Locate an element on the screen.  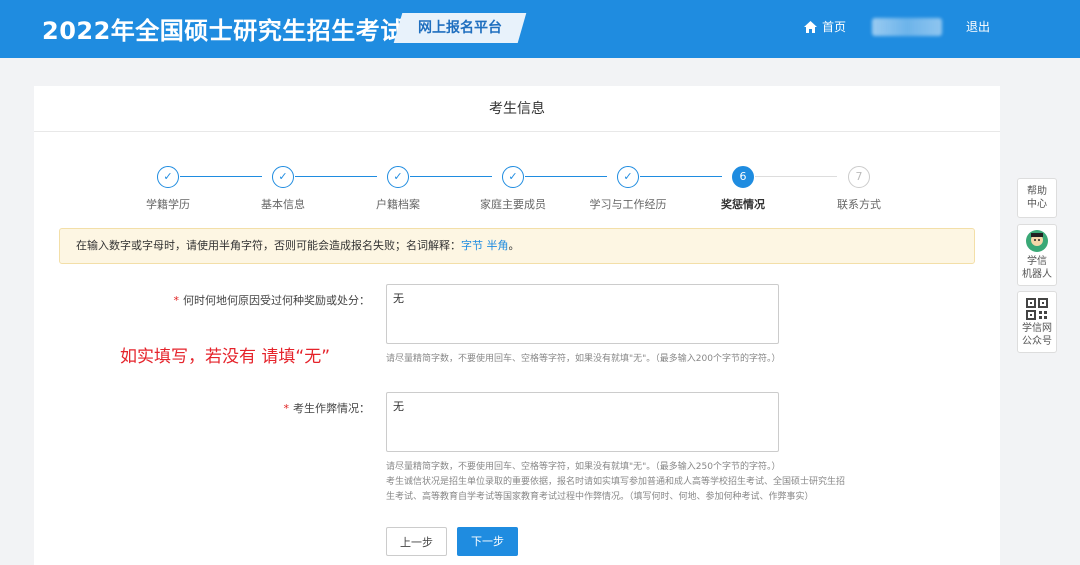
step-6-circle: 6 is located at coordinates (743, 177).